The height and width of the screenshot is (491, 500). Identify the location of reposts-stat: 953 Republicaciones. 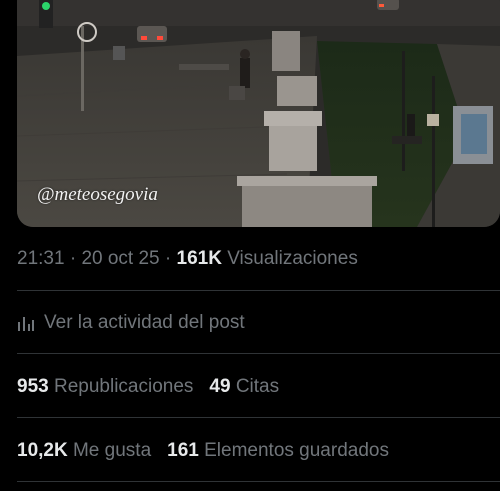
(105, 386).